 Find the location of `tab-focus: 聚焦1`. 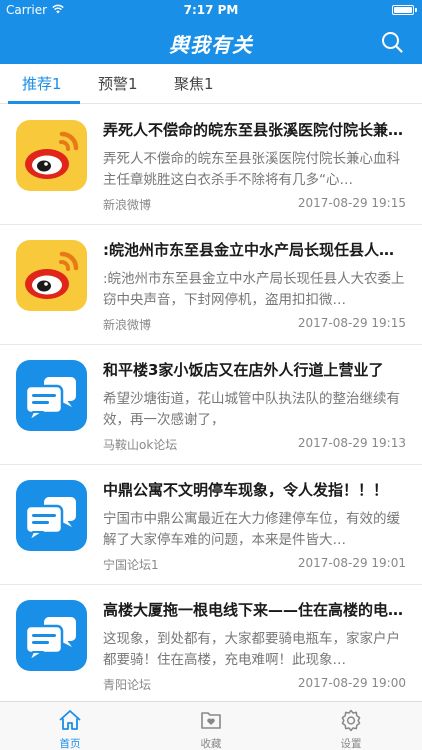

tab-focus: 聚焦1 is located at coordinates (194, 84).